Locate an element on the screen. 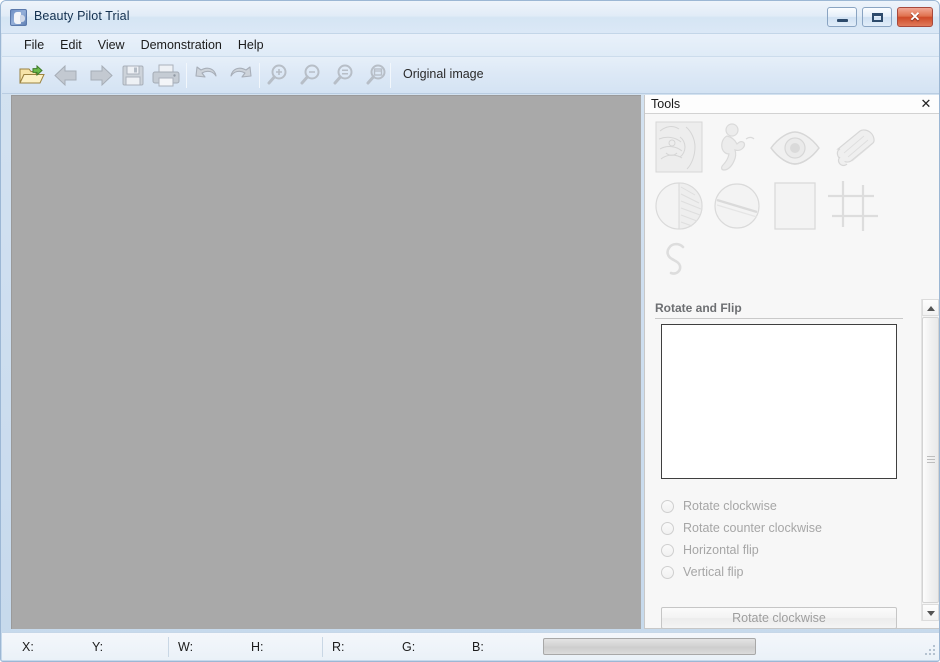  eye-icon is located at coordinates (795, 148).